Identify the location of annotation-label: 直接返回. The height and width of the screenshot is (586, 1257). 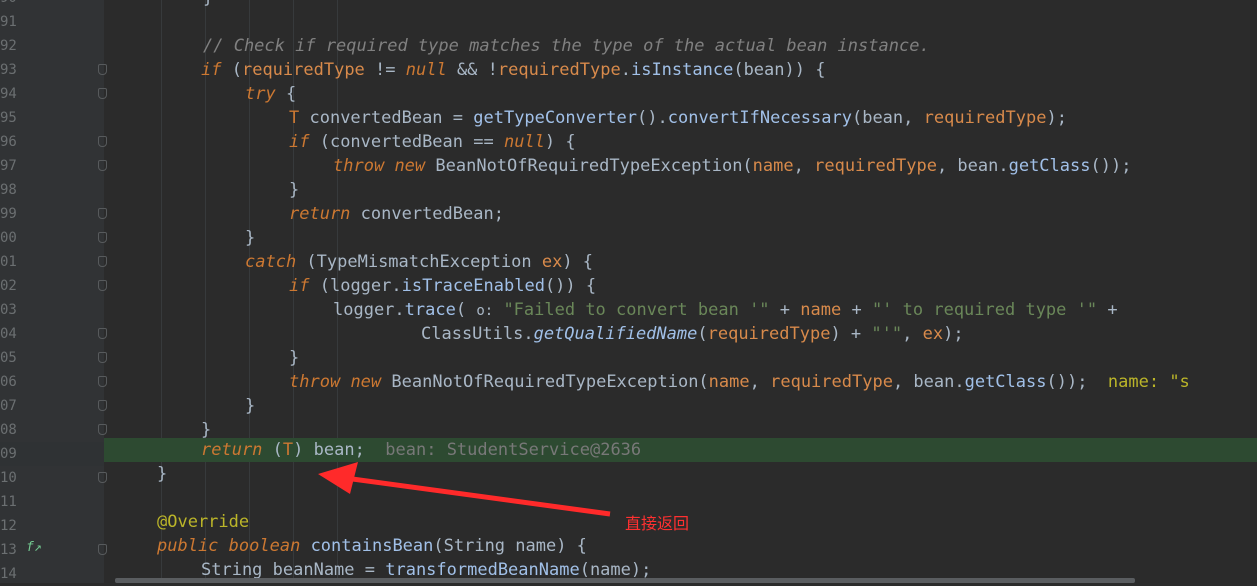
(657, 523).